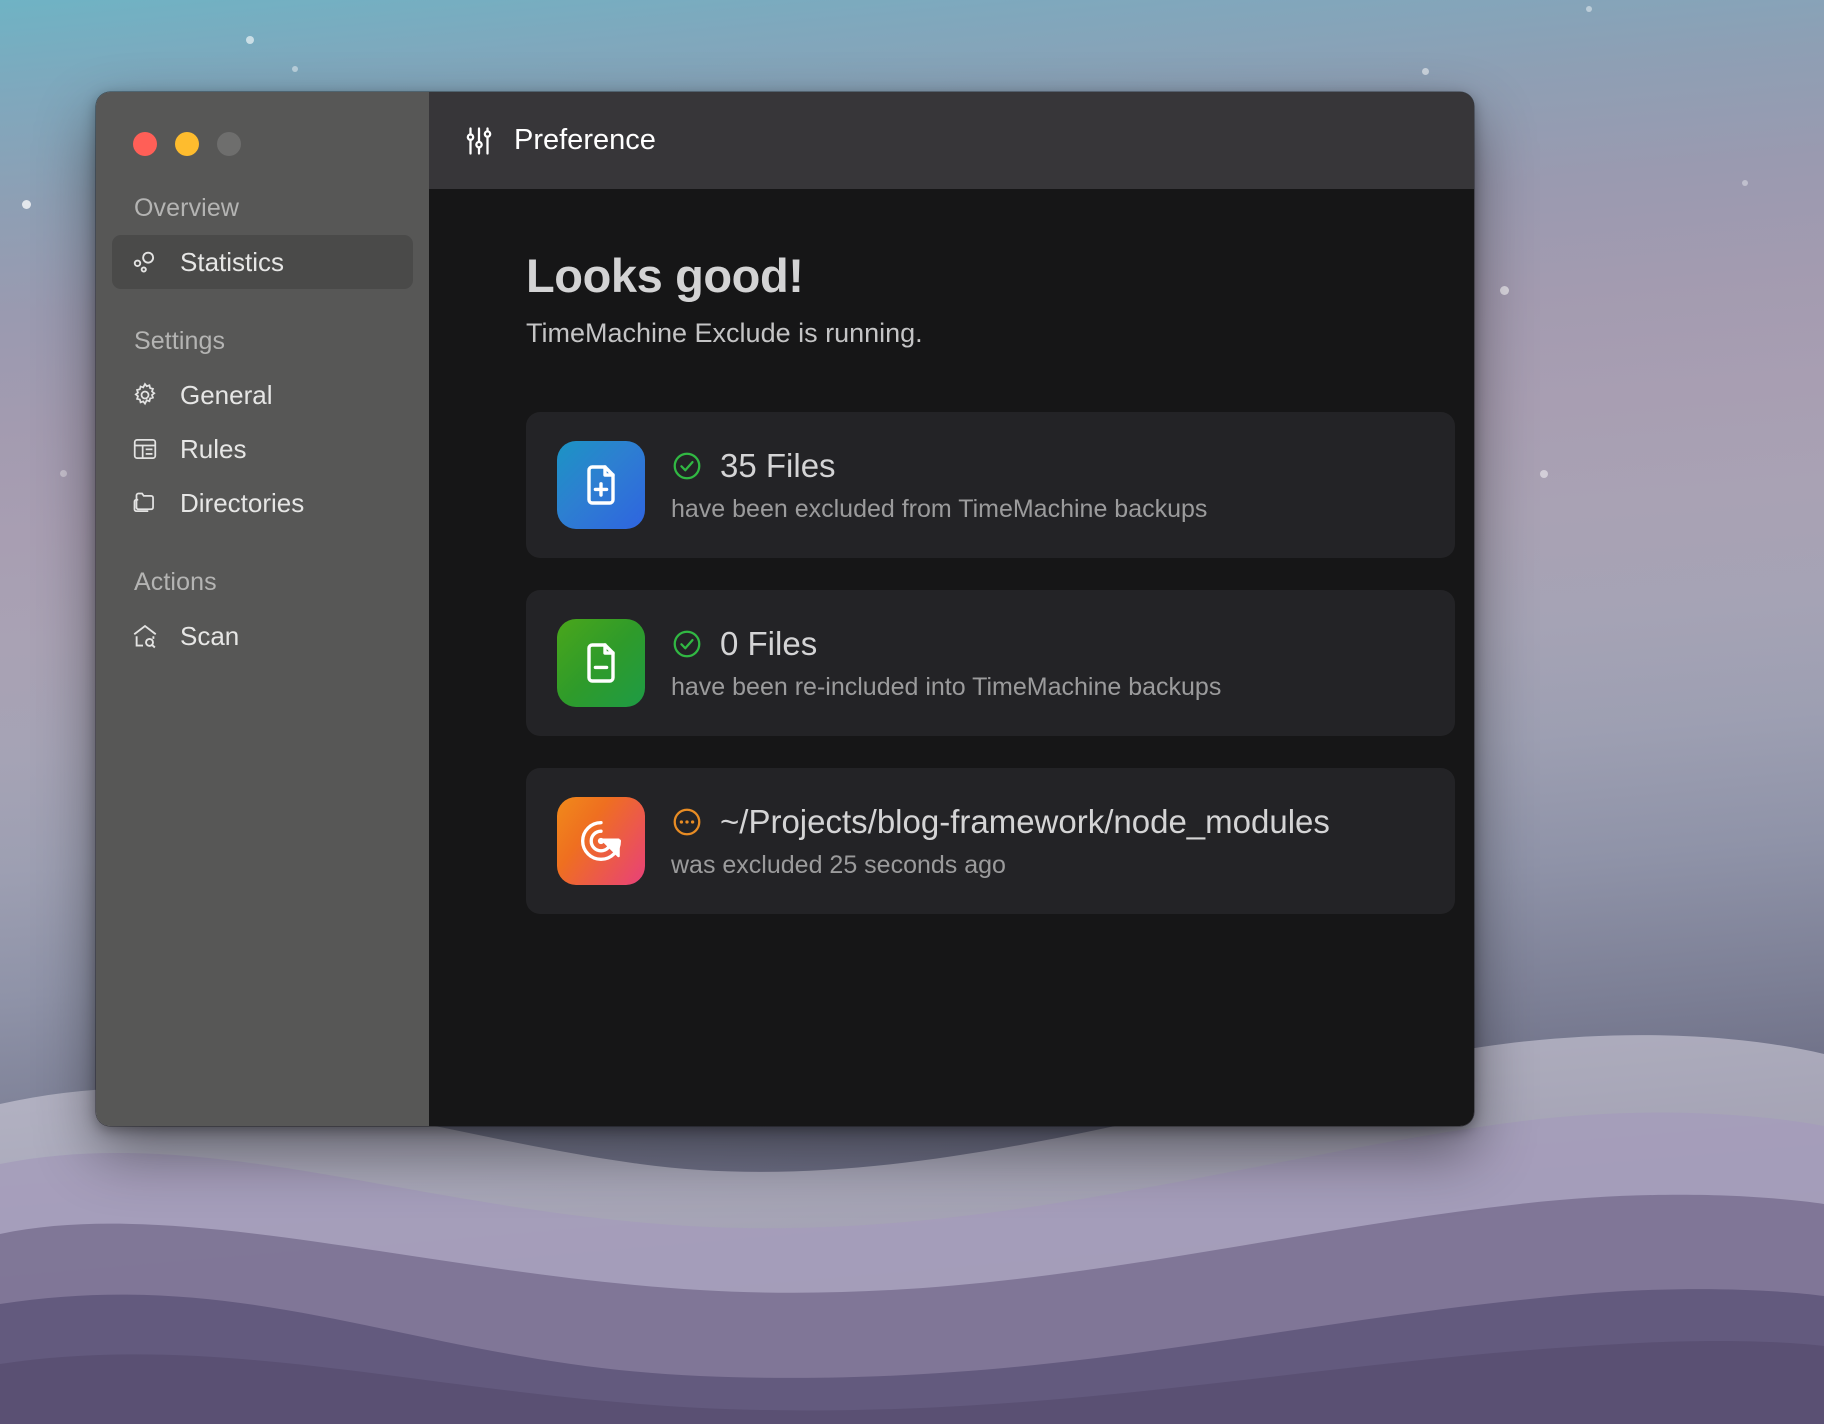  Describe the element at coordinates (601, 841) in the screenshot. I see `radar-scan-icon` at that location.